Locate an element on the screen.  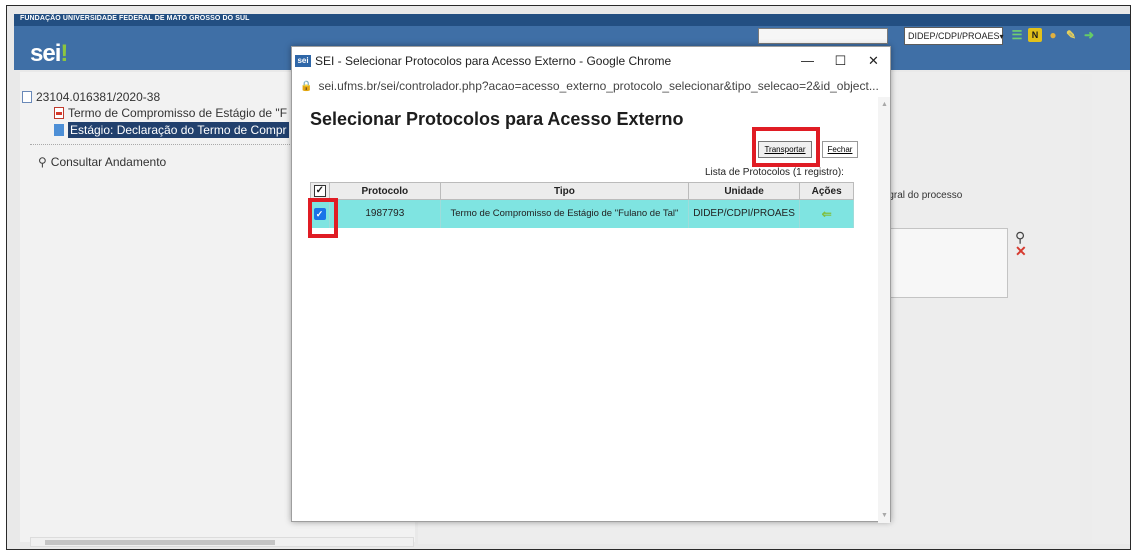
doc2-label: Estágio: Declaração do Termo de Compr is located at coordinates (178, 130).